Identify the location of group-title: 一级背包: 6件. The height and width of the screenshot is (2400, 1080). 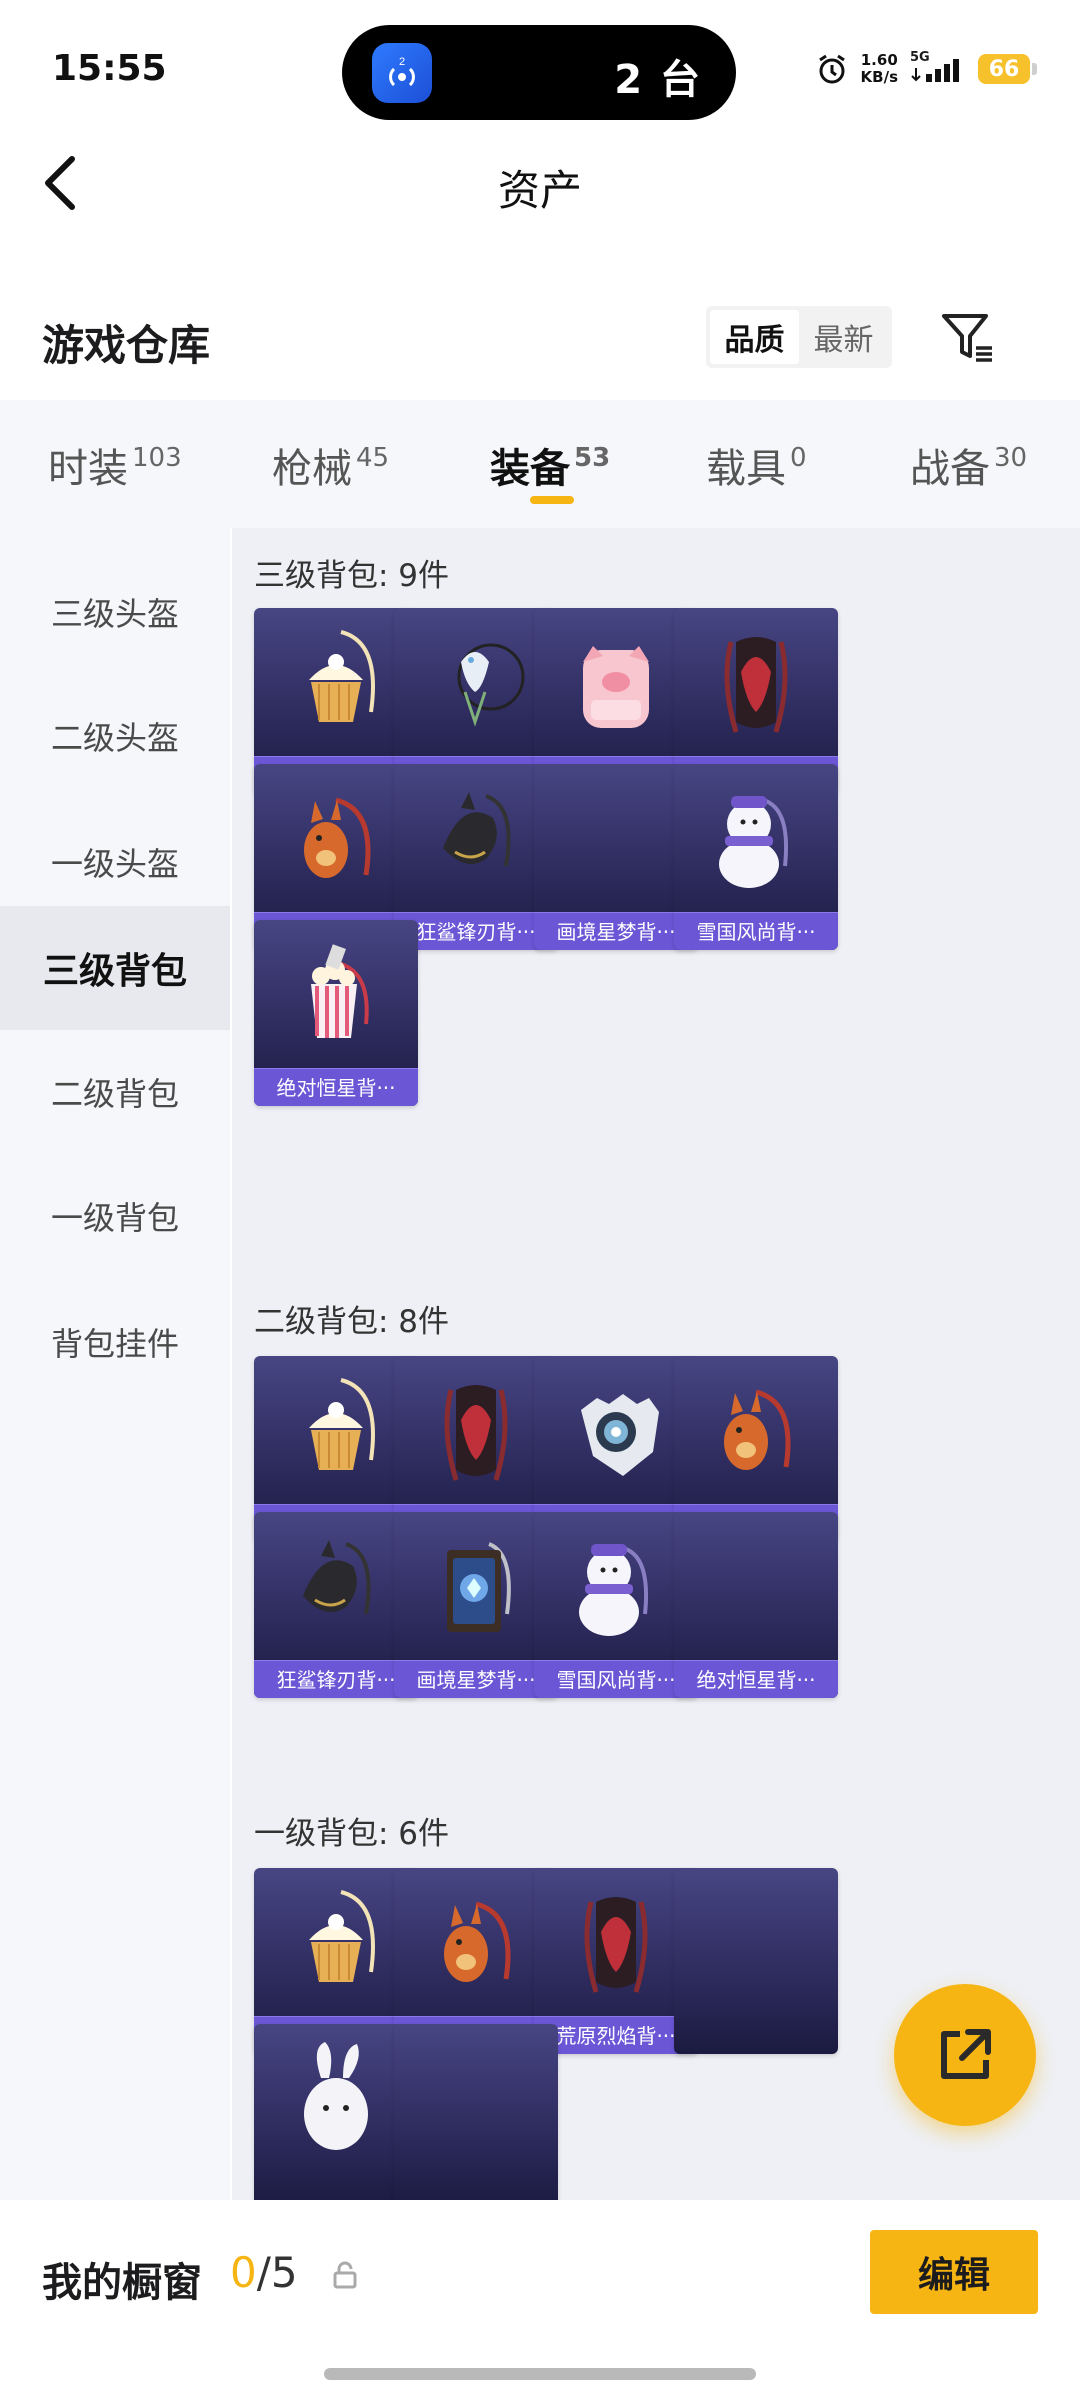
(352, 1834).